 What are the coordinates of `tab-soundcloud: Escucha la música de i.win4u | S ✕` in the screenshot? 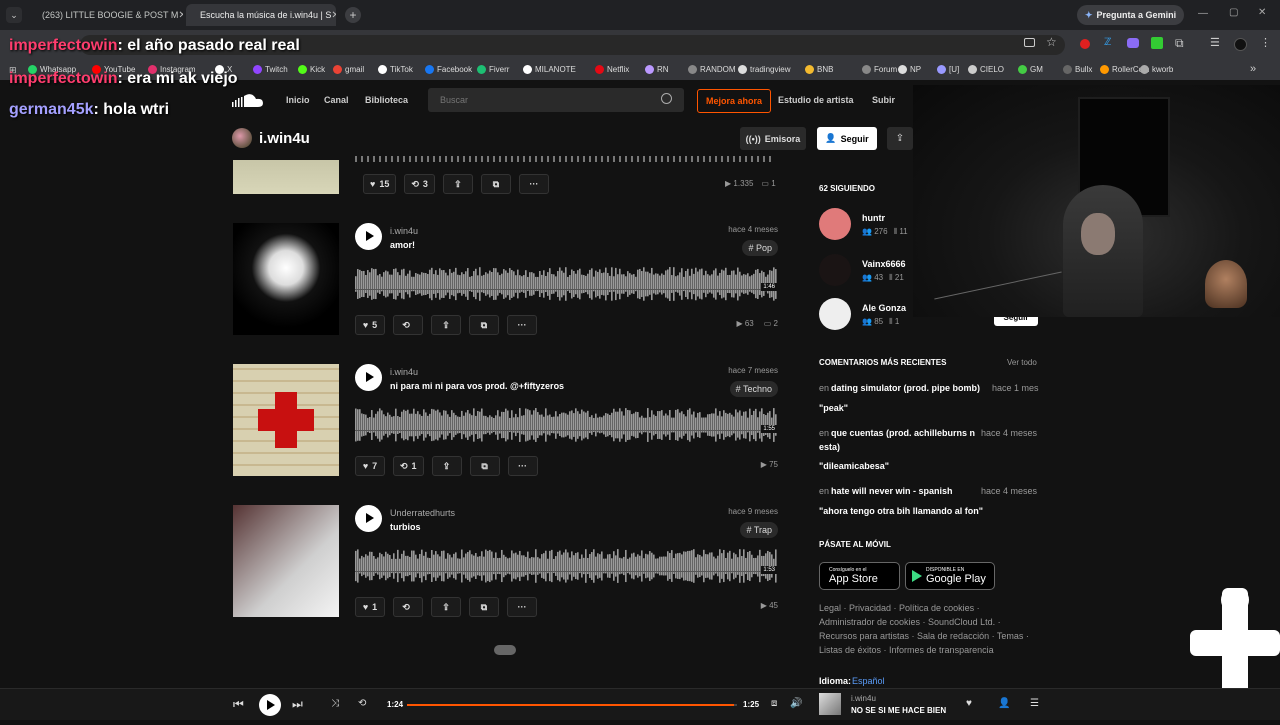 It's located at (261, 15).